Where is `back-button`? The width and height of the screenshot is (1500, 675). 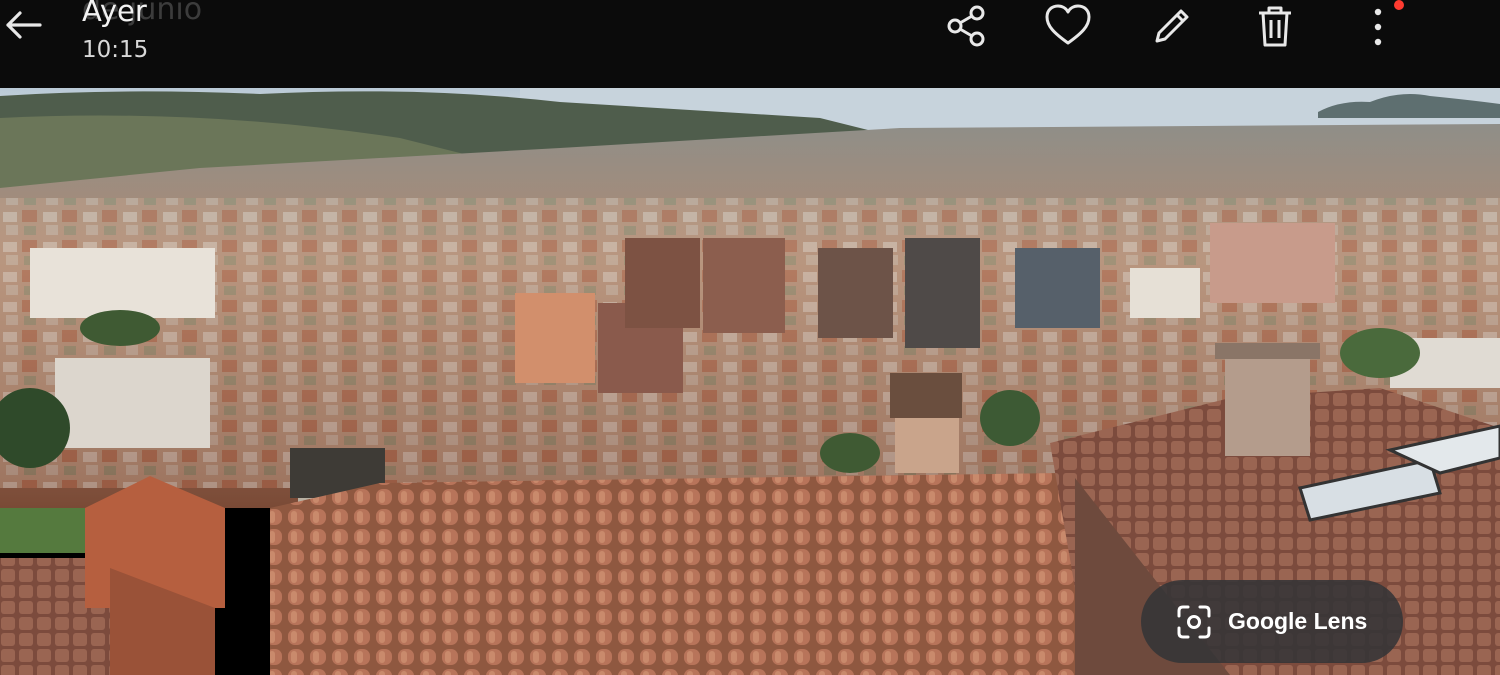 back-button is located at coordinates (22, 25).